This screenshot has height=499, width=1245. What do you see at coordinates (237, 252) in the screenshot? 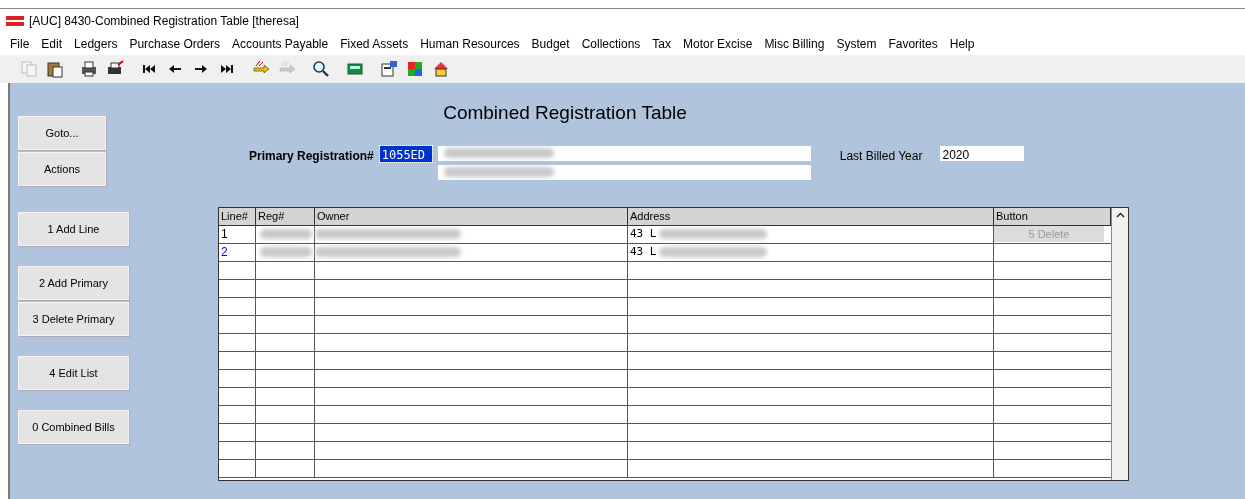
I see `table-cell: 2` at bounding box center [237, 252].